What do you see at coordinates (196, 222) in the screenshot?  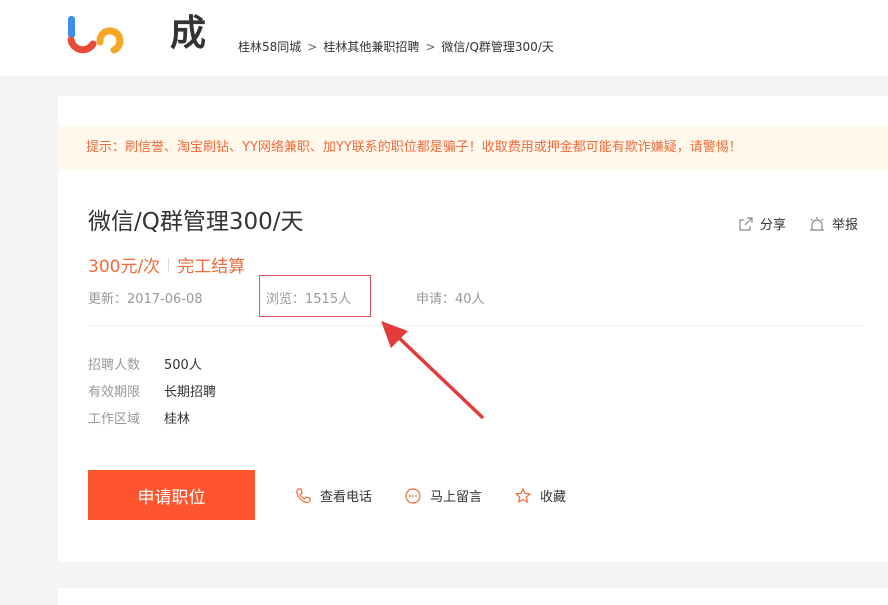 I see `job-title: 微信/Q群管理300/天` at bounding box center [196, 222].